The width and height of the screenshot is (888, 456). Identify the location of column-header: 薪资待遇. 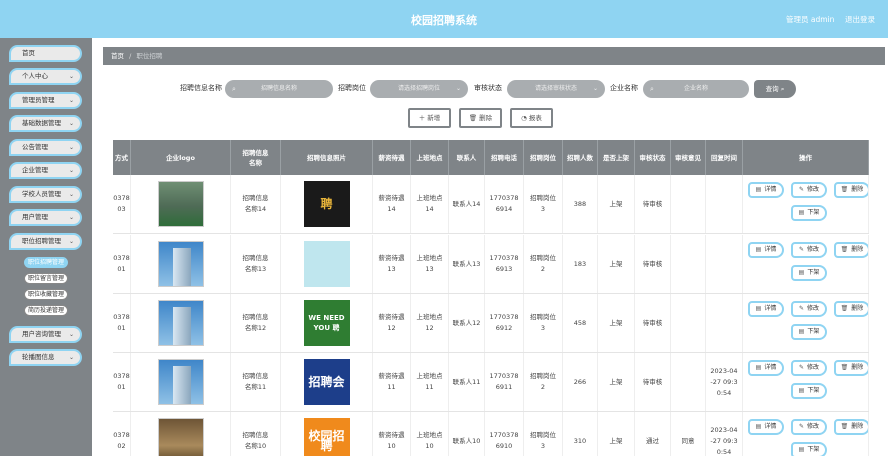
(392, 157).